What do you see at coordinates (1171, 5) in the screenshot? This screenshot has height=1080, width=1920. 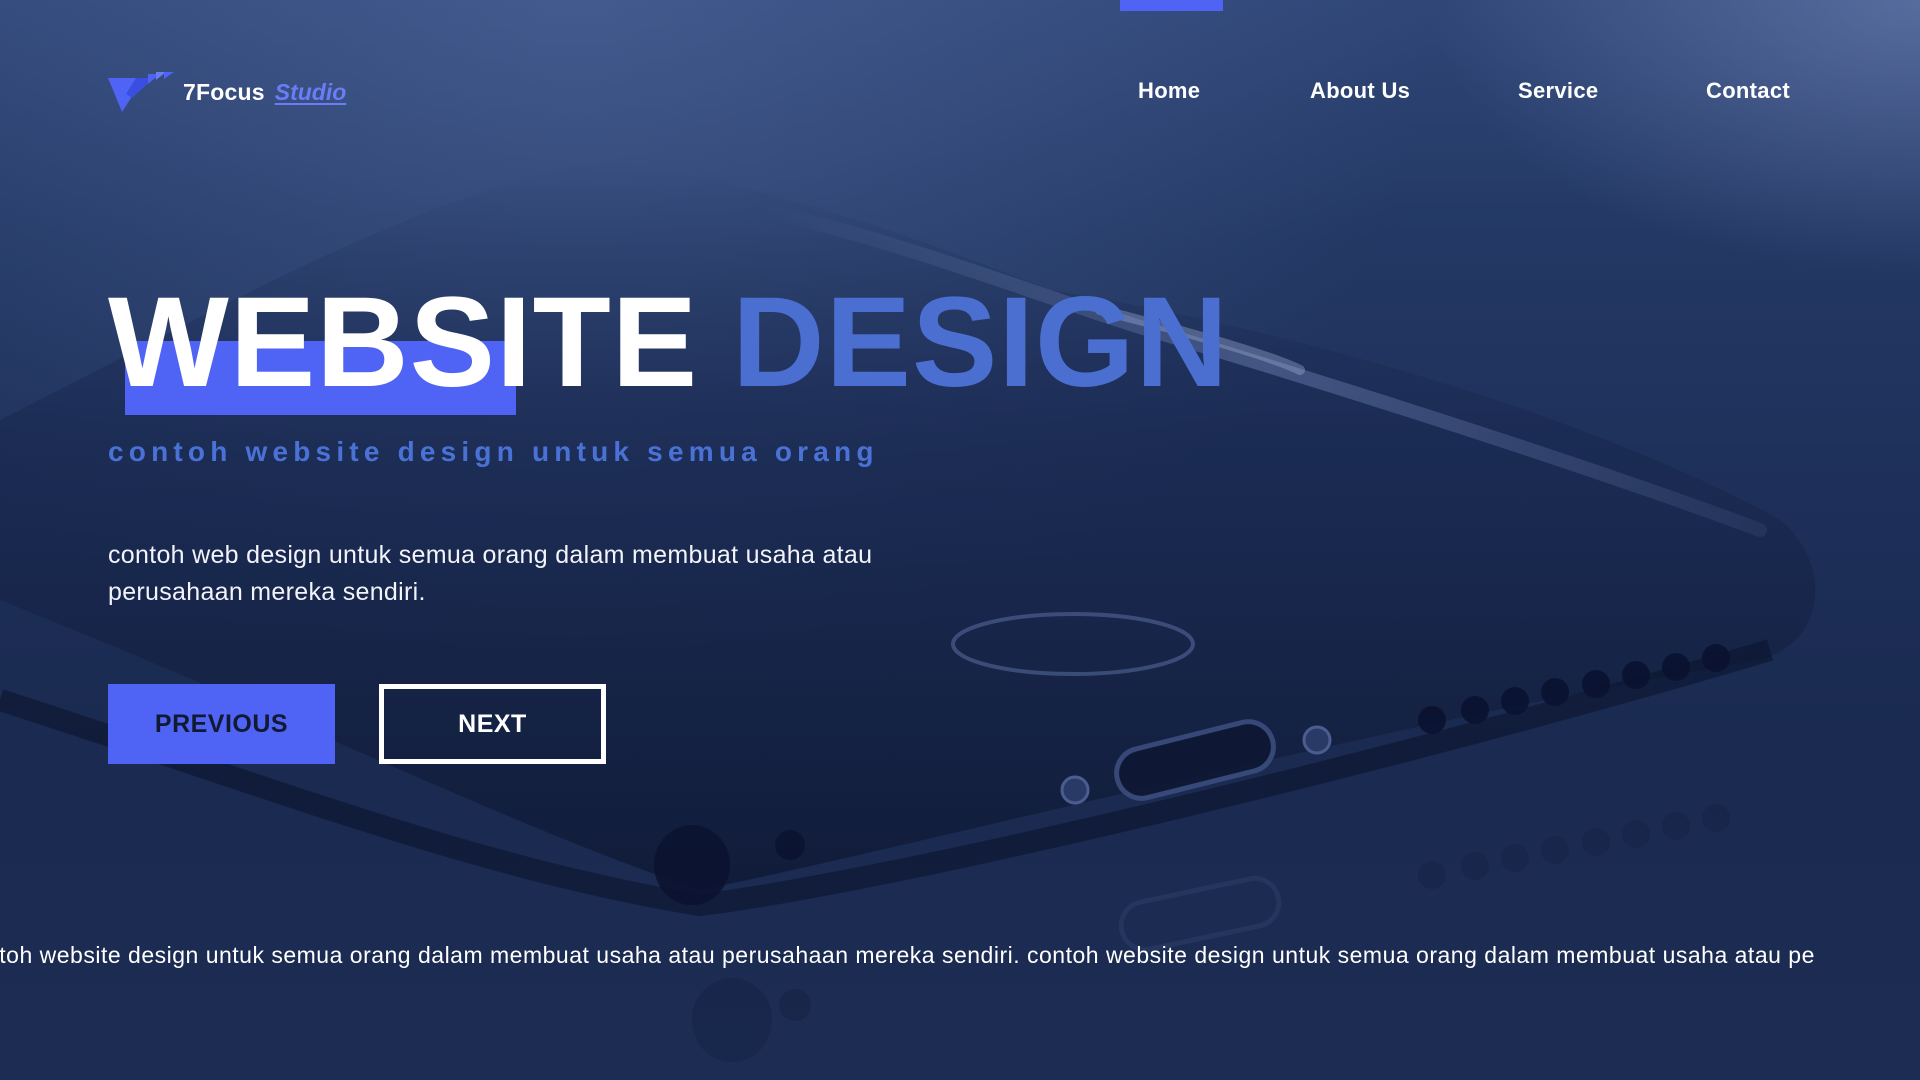 I see `active-nav-indicator` at bounding box center [1171, 5].